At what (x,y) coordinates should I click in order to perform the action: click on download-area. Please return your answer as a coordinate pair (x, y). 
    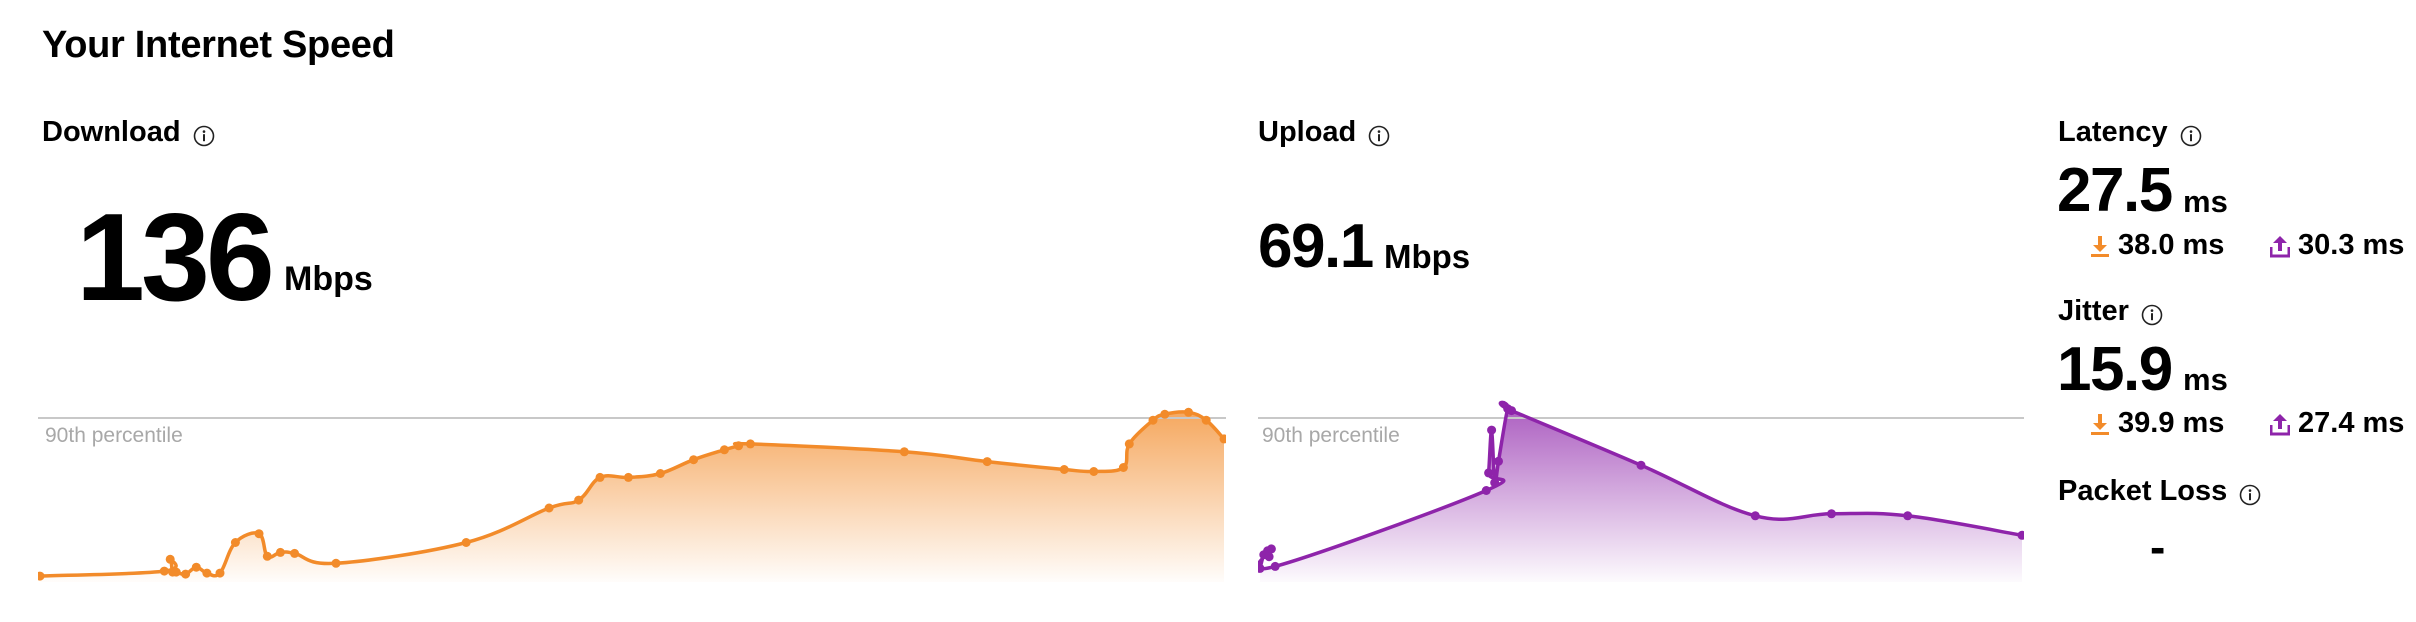
    Looking at the image, I should click on (632, 496).